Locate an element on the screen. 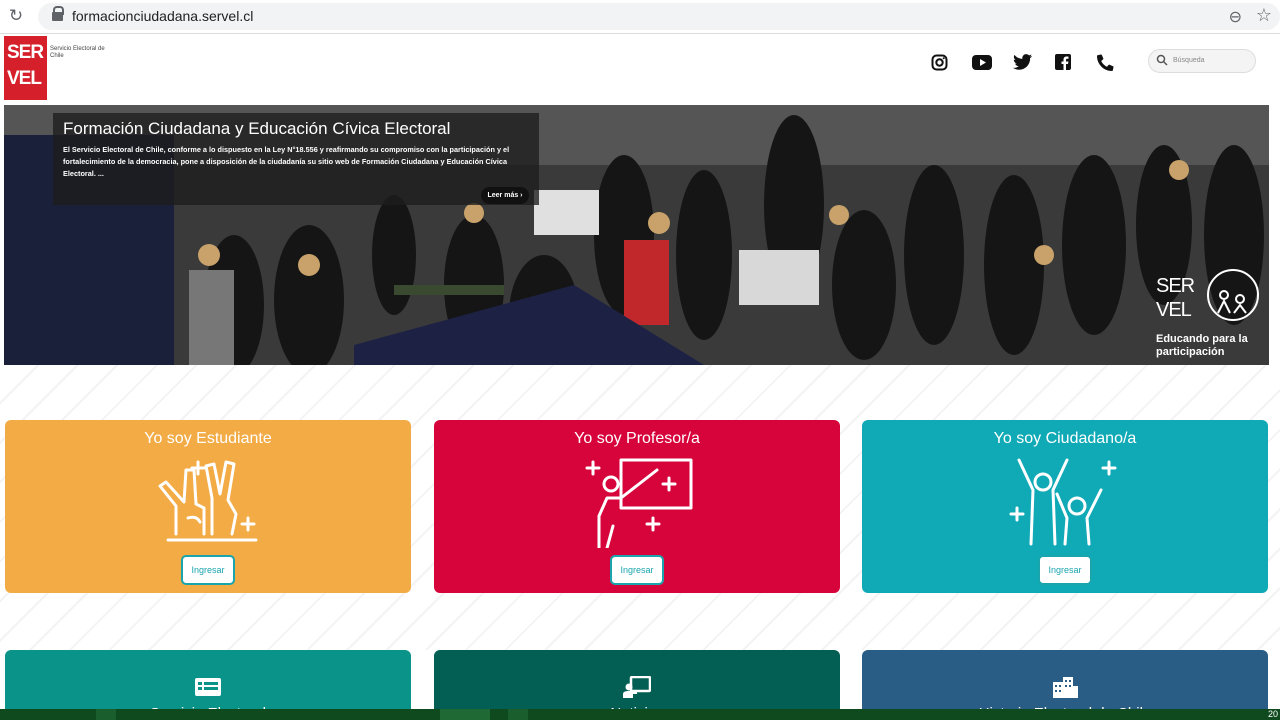  twitter-icon is located at coordinates (1022, 62).